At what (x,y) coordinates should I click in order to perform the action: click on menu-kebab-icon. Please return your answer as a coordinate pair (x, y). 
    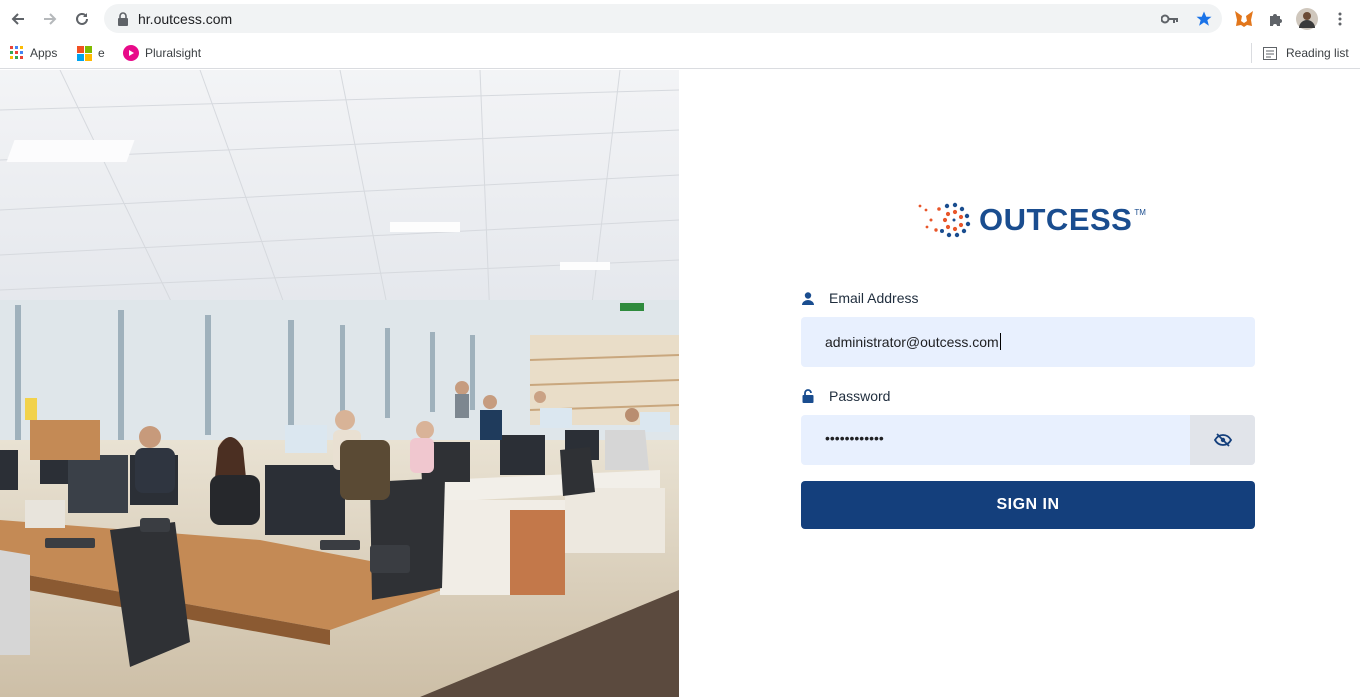
    Looking at the image, I should click on (1340, 19).